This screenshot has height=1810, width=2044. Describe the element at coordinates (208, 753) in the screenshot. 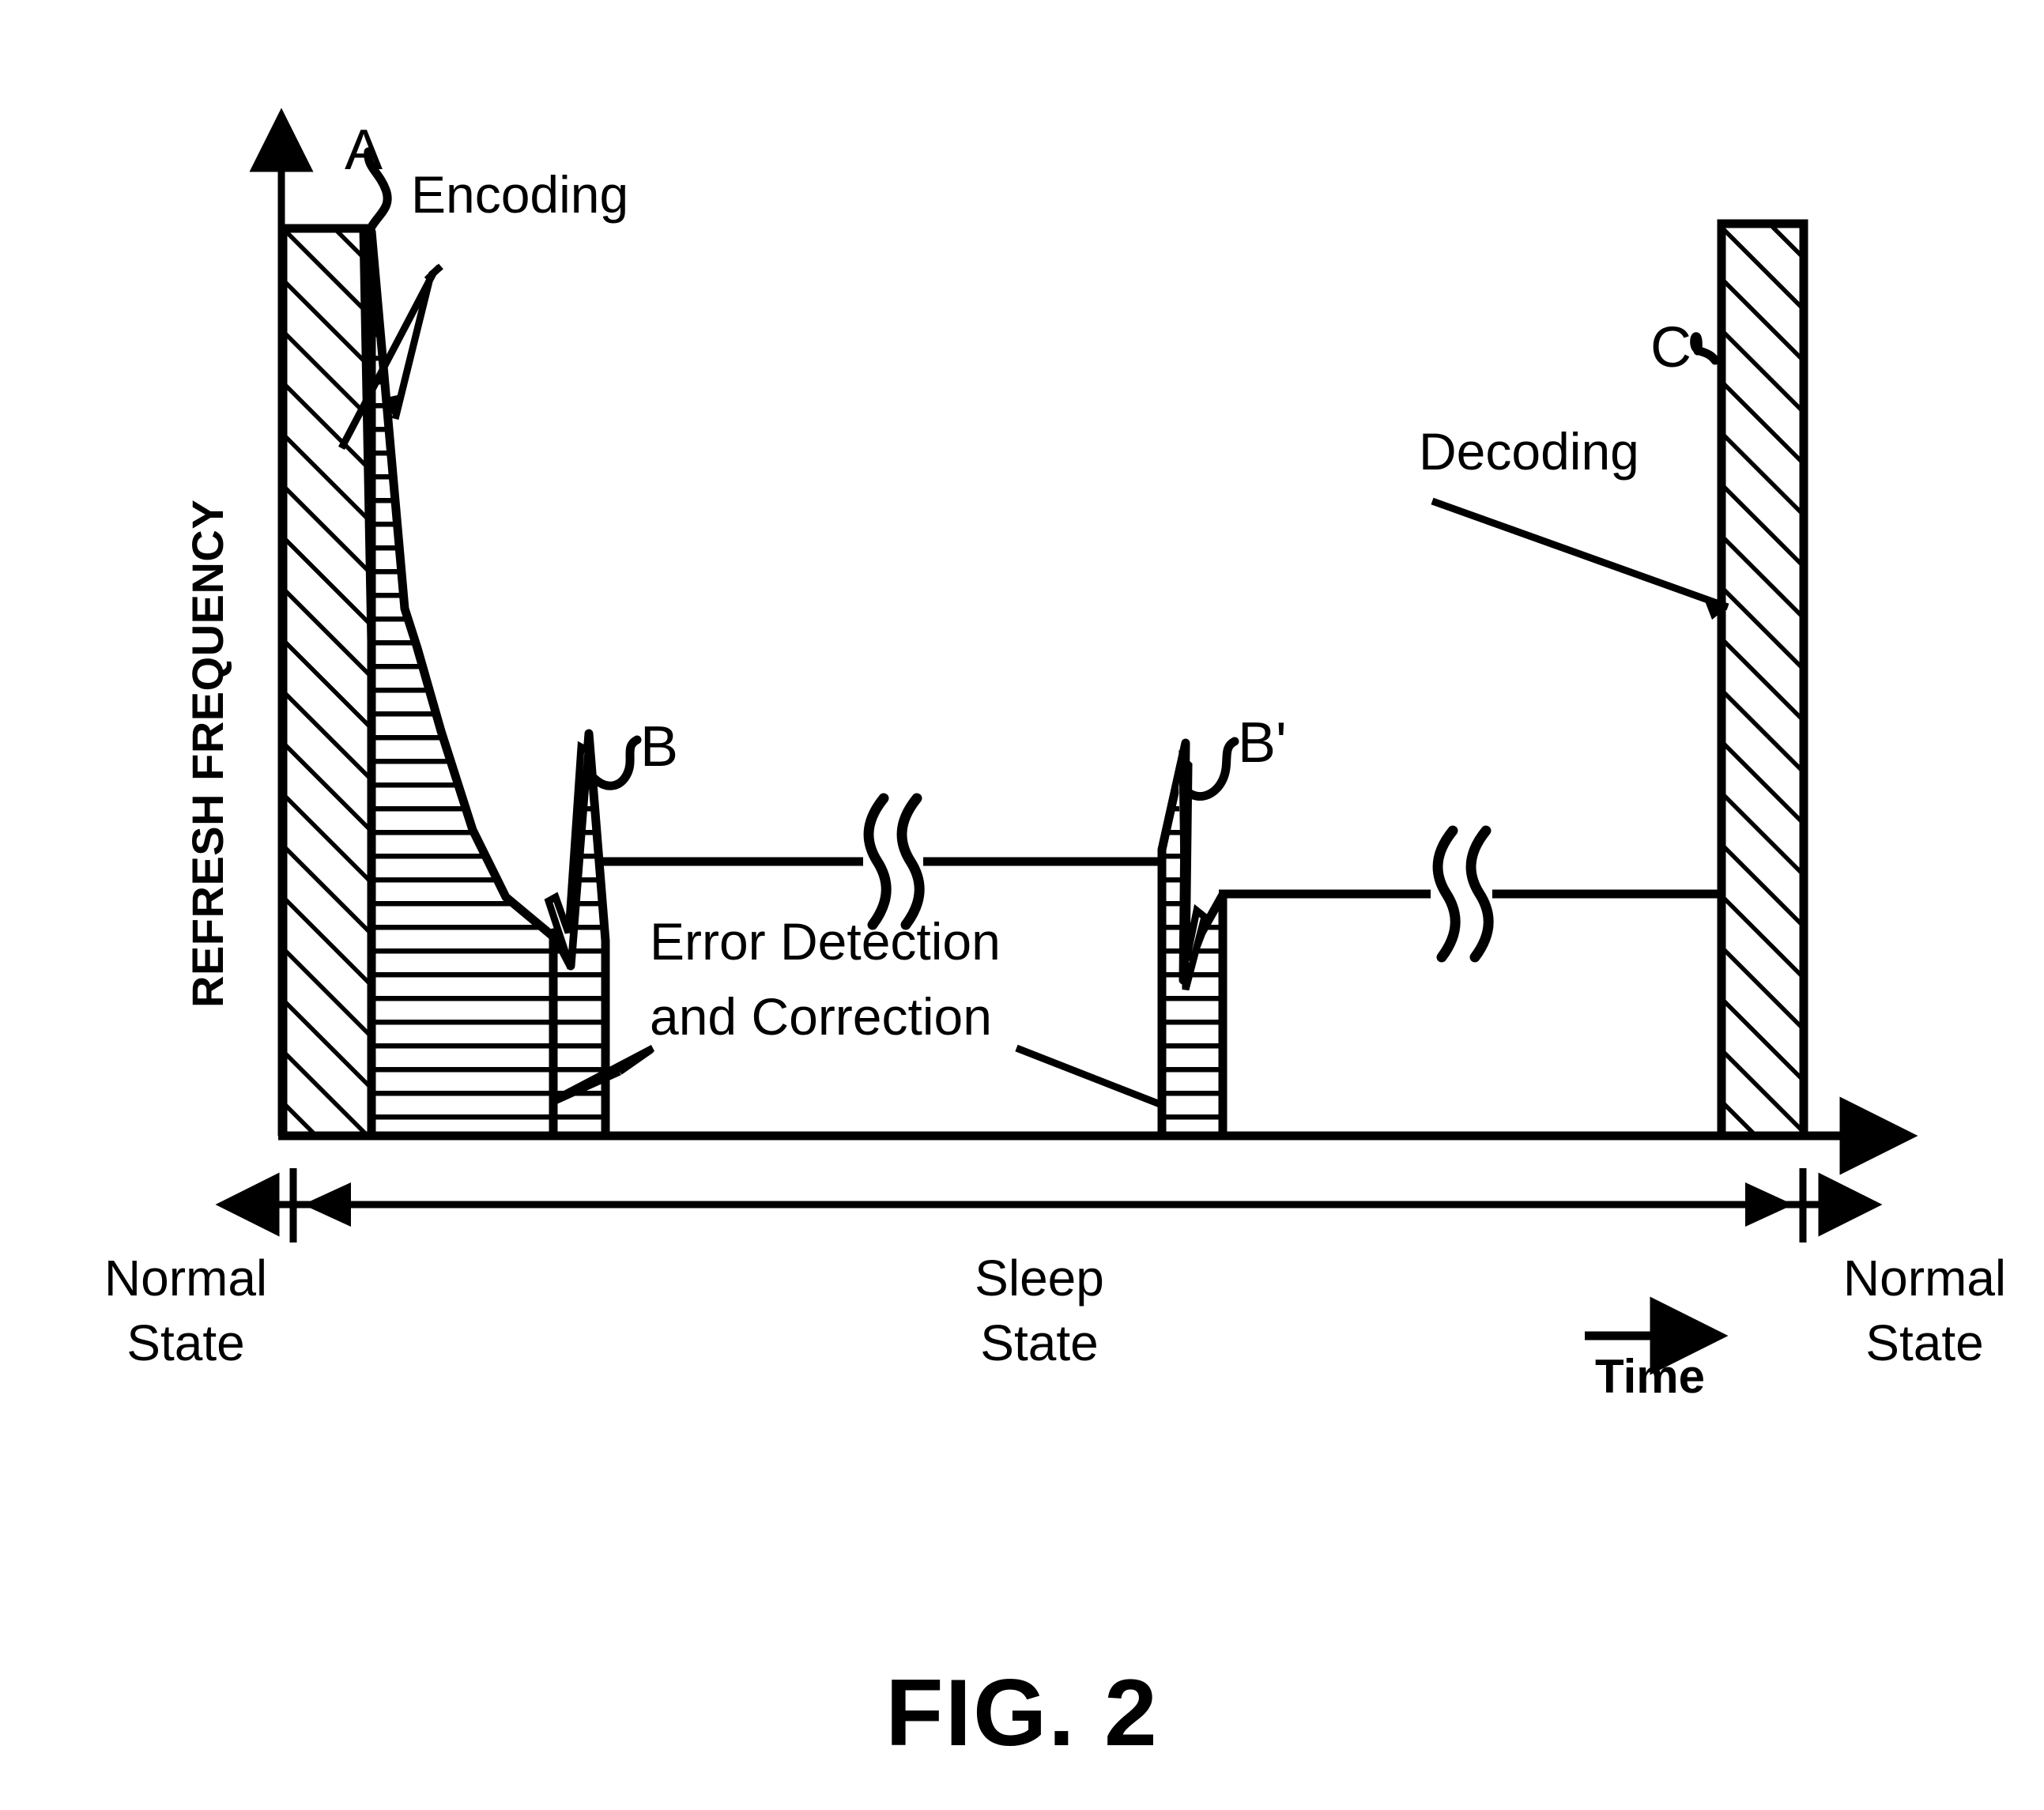

I see `y-axis-label: REFRESH FREQUENCY` at that location.